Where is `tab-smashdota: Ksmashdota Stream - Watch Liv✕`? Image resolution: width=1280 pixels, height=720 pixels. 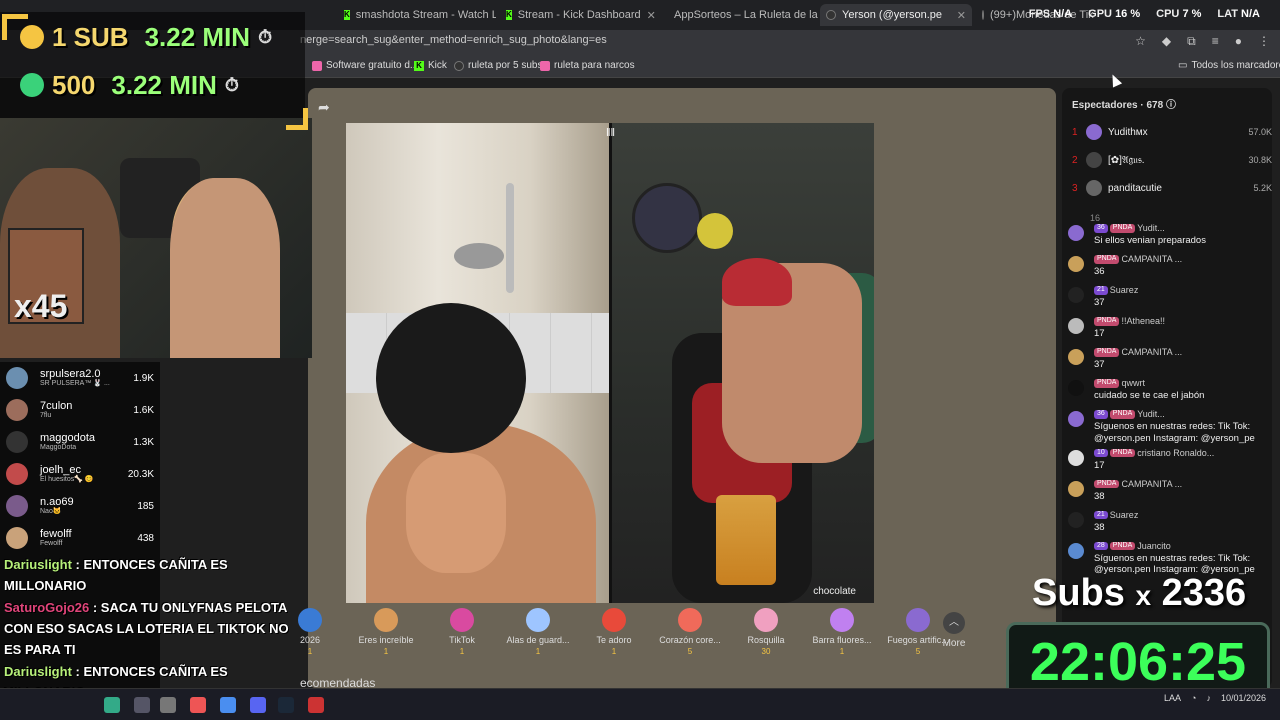 tab-smashdota: Ksmashdota Stream - Watch Liv✕ is located at coordinates (417, 15).